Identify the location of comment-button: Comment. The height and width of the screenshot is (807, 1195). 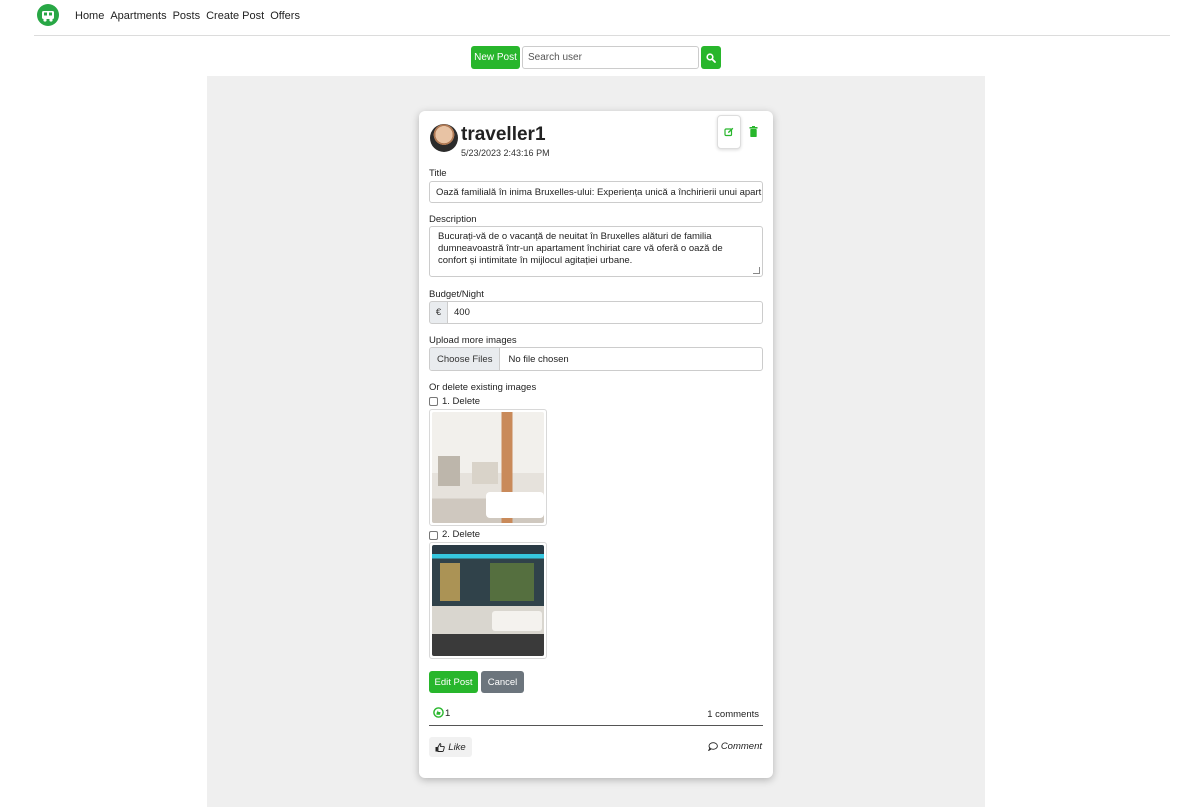
(734, 746).